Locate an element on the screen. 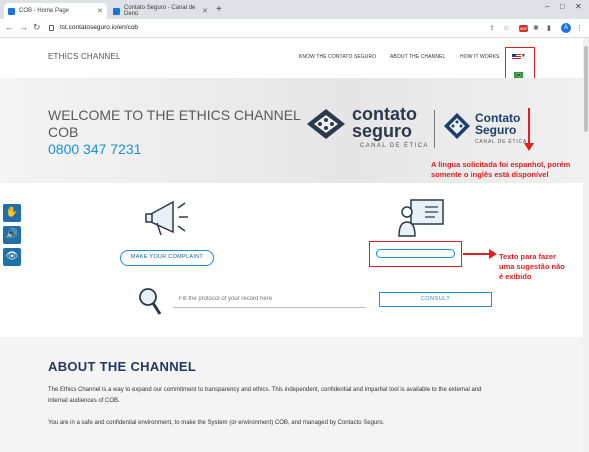  arrow-down-icon is located at coordinates (529, 147).